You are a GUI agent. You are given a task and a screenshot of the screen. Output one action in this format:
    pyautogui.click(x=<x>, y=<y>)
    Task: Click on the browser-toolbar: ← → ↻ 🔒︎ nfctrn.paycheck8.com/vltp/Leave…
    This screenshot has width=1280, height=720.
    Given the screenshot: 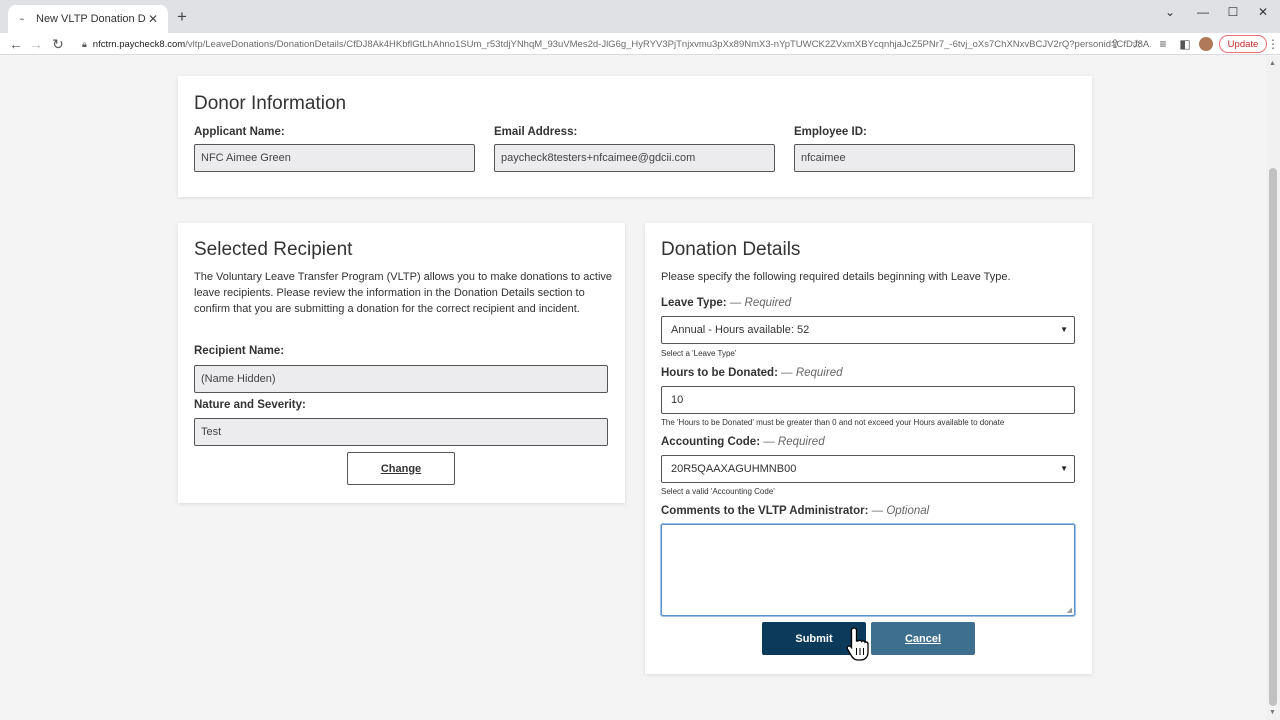 What is the action you would take?
    pyautogui.click(x=640, y=44)
    